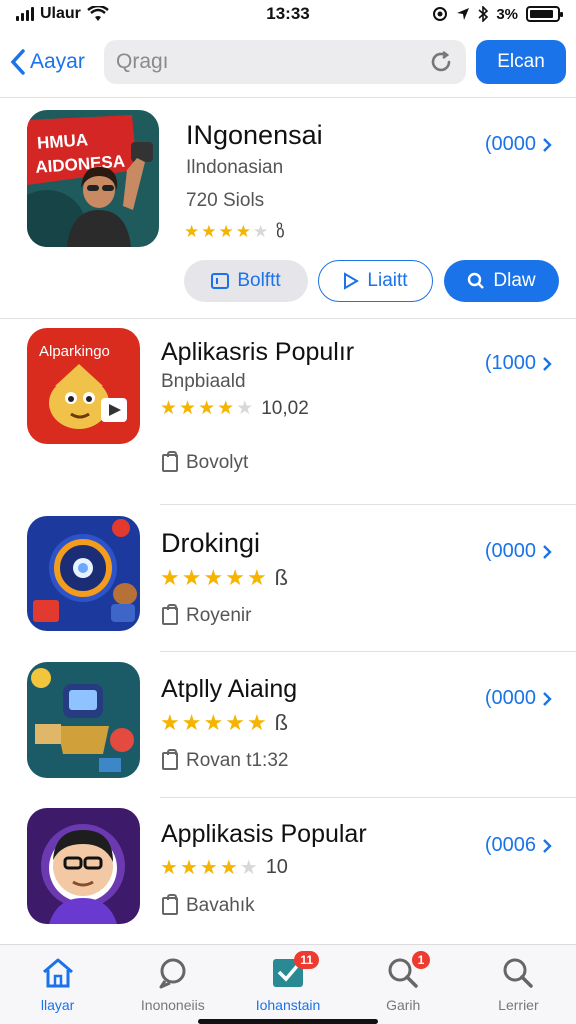 This screenshot has height=1024, width=576. I want to click on featured-app-icon: HMUA AIDONESA, so click(93, 178).